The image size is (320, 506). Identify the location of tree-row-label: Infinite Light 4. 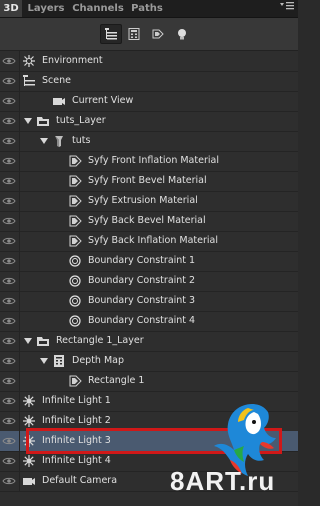
(76, 460).